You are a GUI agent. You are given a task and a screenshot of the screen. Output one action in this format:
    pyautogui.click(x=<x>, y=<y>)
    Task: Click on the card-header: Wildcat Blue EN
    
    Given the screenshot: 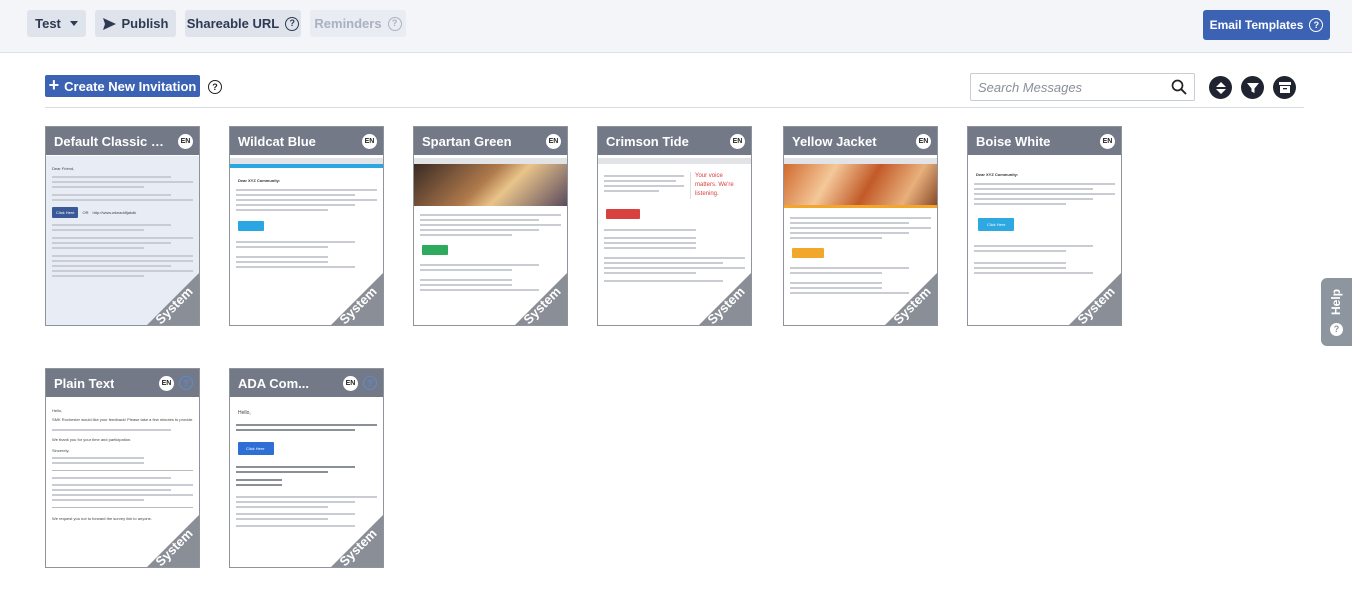 What is the action you would take?
    pyautogui.click(x=306, y=141)
    